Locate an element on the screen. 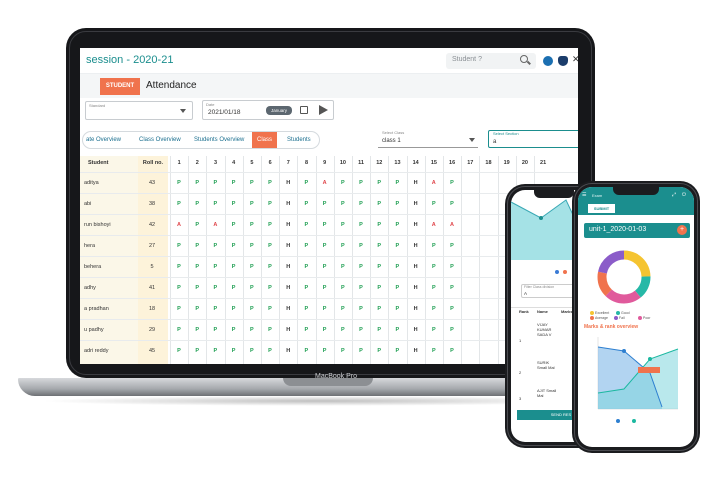 This screenshot has height=480, width=720. tab-class-overview: Class Overview is located at coordinates (160, 140).